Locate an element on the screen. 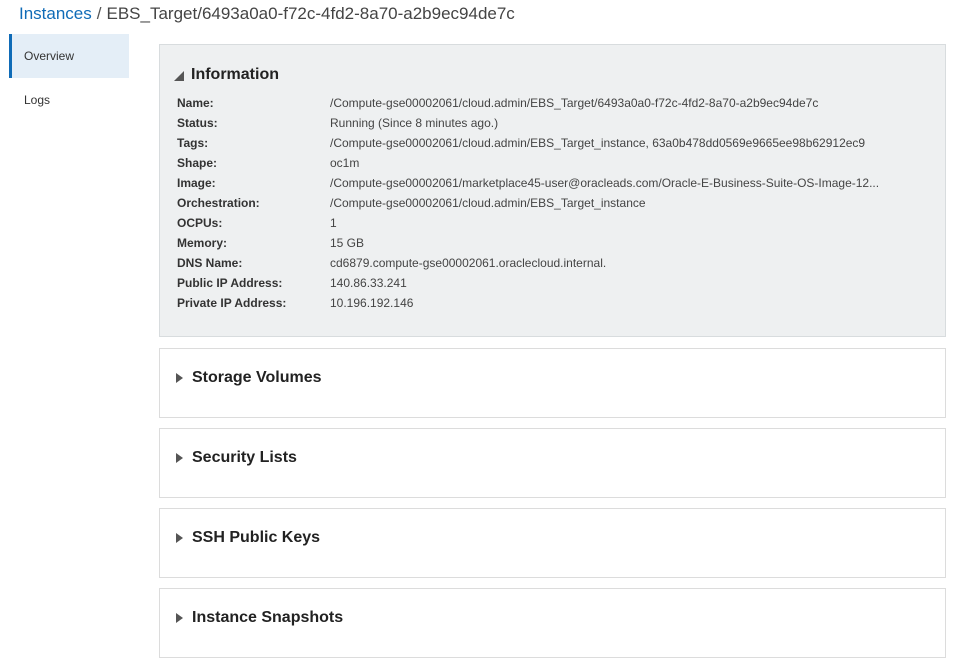 The height and width of the screenshot is (666, 958). breadcrumb-instances-link: Instances is located at coordinates (55, 13).